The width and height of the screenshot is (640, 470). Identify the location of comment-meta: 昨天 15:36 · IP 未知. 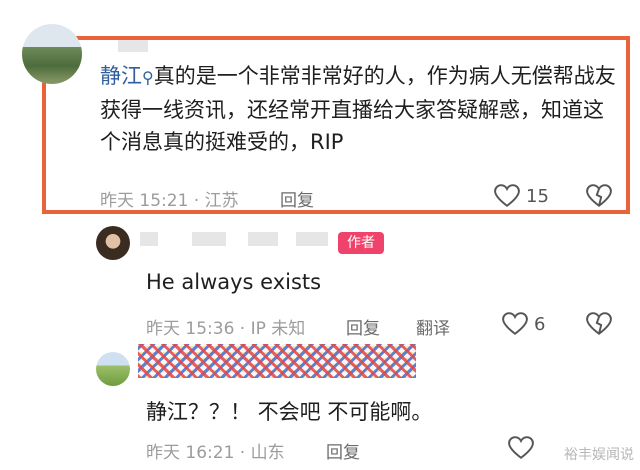
(226, 329).